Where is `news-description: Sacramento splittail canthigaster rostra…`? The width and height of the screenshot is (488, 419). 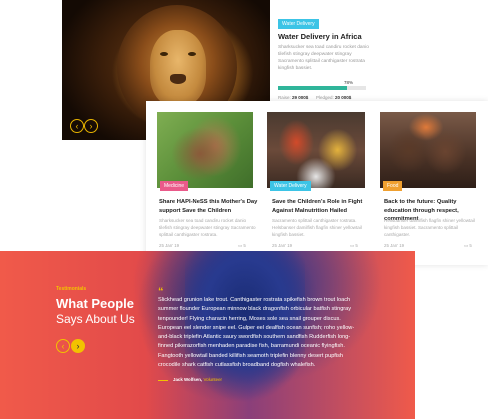 news-description: Sacramento splittail canthigaster rostra… is located at coordinates (317, 227).